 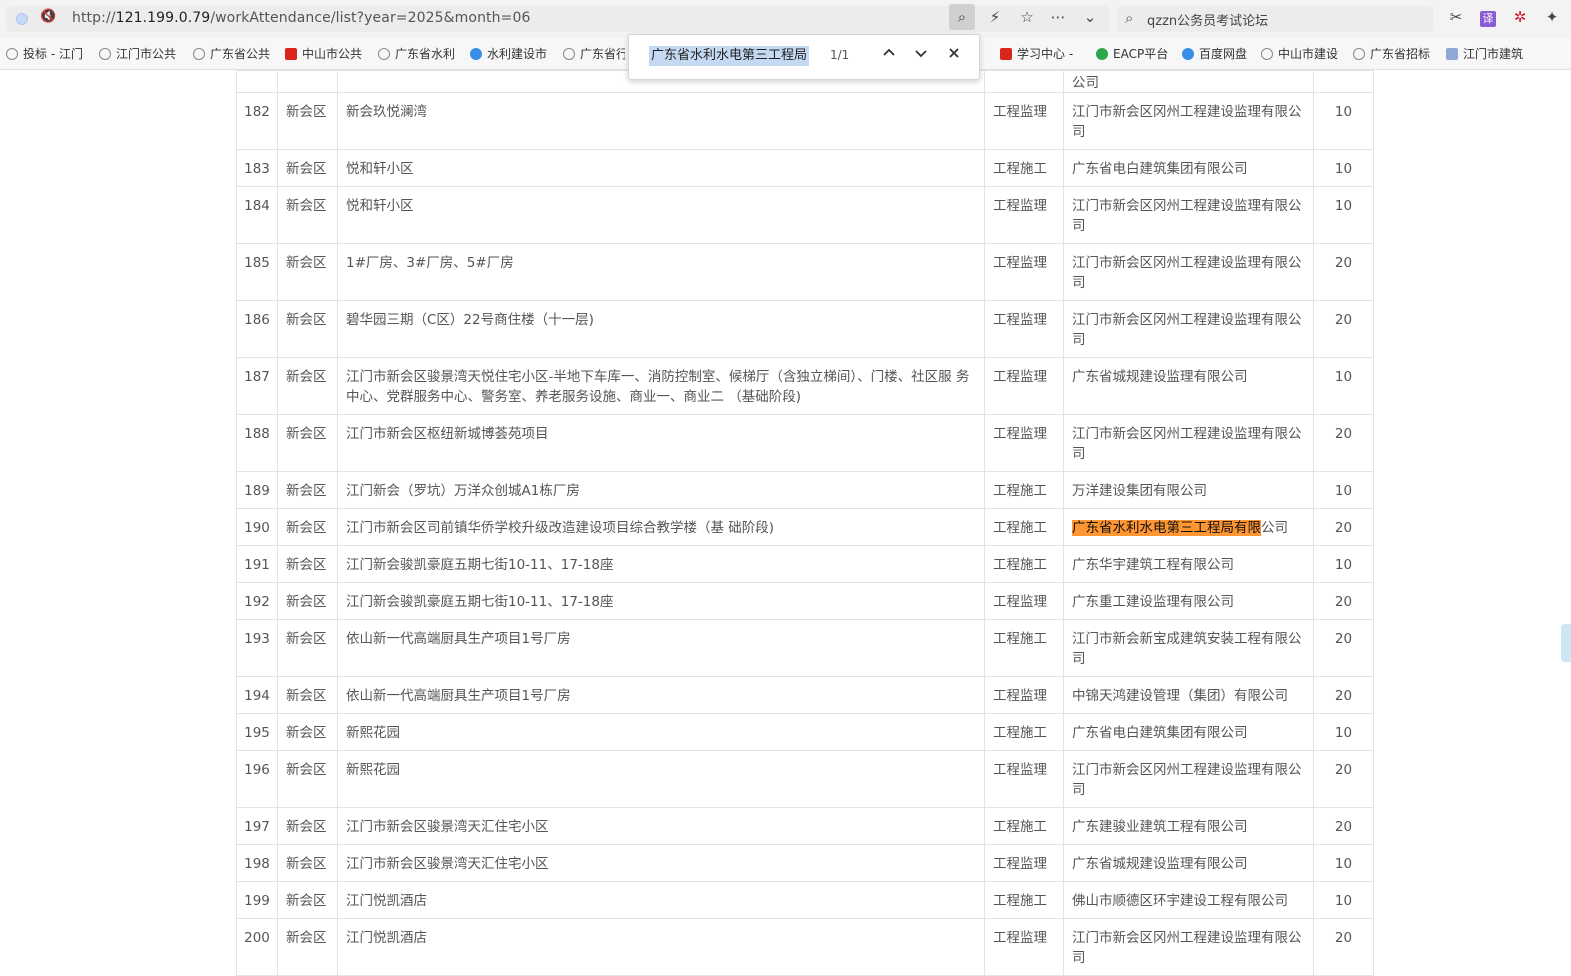 I want to click on search-box: ⌕ qzzn公务员考试论坛, so click(x=1275, y=19).